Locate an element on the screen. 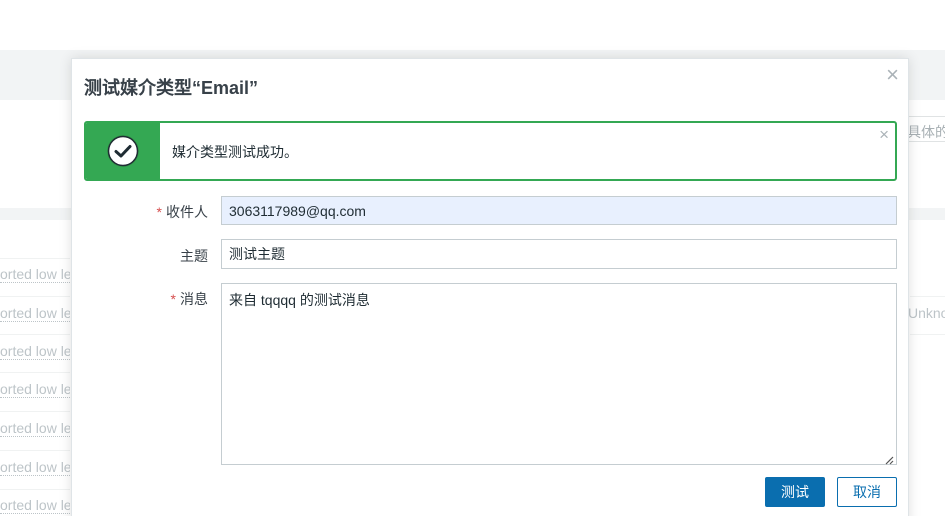 The width and height of the screenshot is (945, 516). subject-input is located at coordinates (559, 254).